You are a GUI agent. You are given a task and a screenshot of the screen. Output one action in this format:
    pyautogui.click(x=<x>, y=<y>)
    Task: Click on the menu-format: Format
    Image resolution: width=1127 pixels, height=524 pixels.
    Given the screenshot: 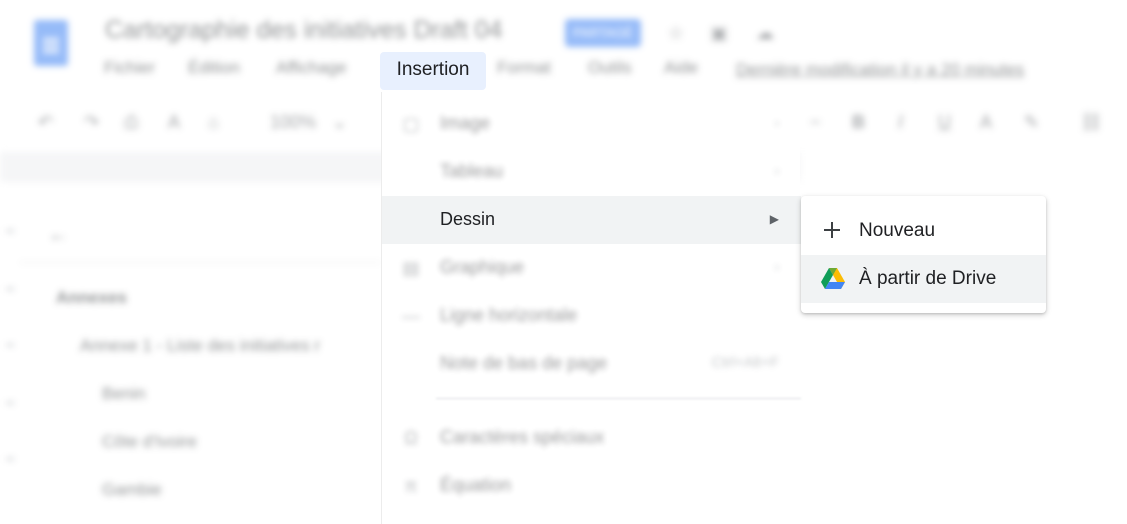 What is the action you would take?
    pyautogui.click(x=524, y=68)
    